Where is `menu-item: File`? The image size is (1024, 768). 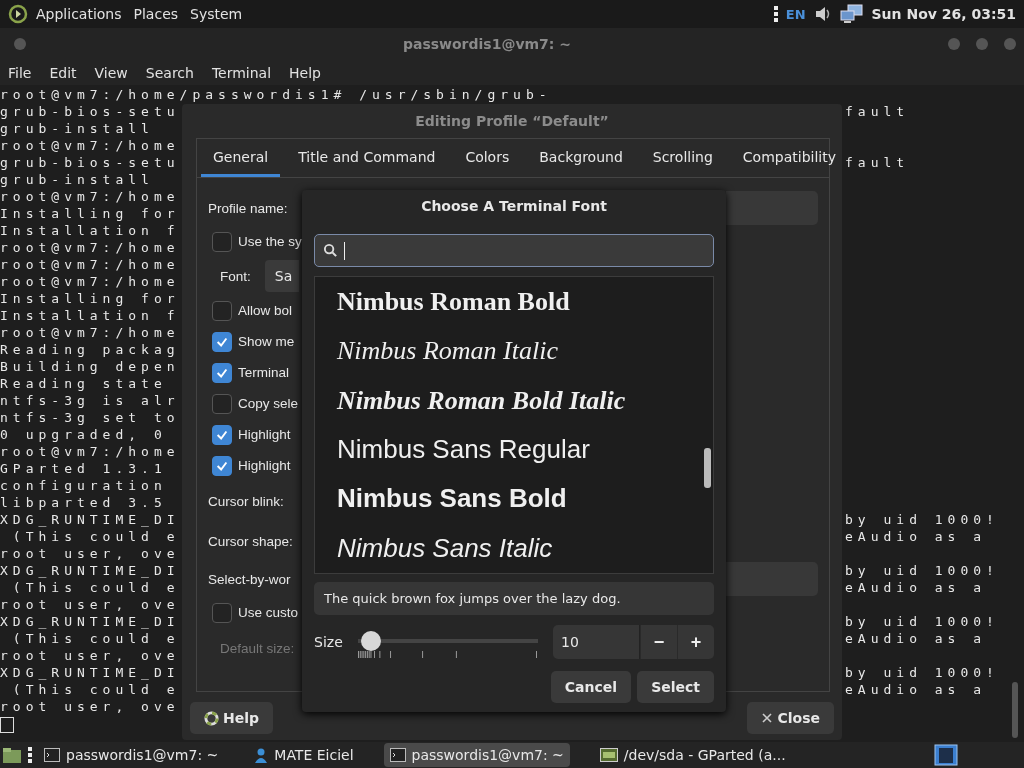 menu-item: File is located at coordinates (20, 72).